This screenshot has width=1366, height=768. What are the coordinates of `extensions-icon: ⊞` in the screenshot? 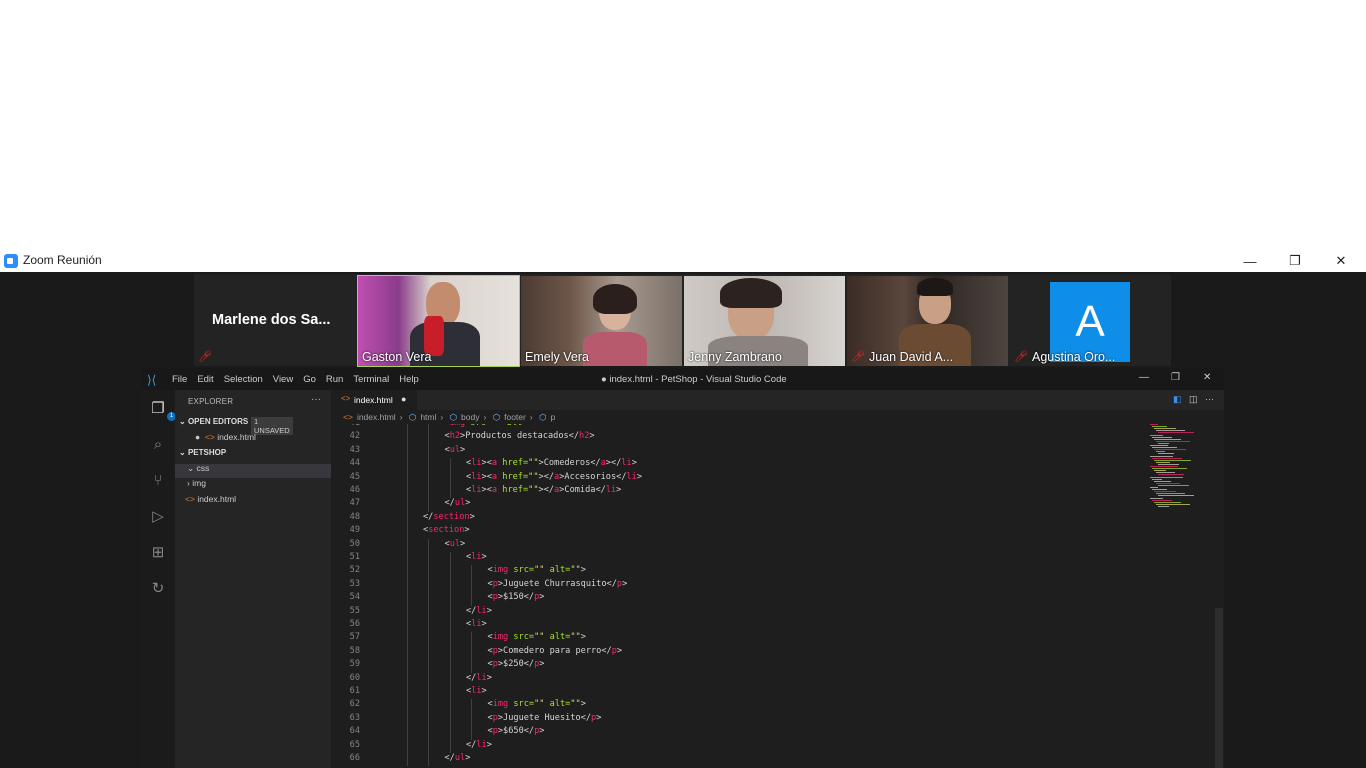 It's located at (158, 553).